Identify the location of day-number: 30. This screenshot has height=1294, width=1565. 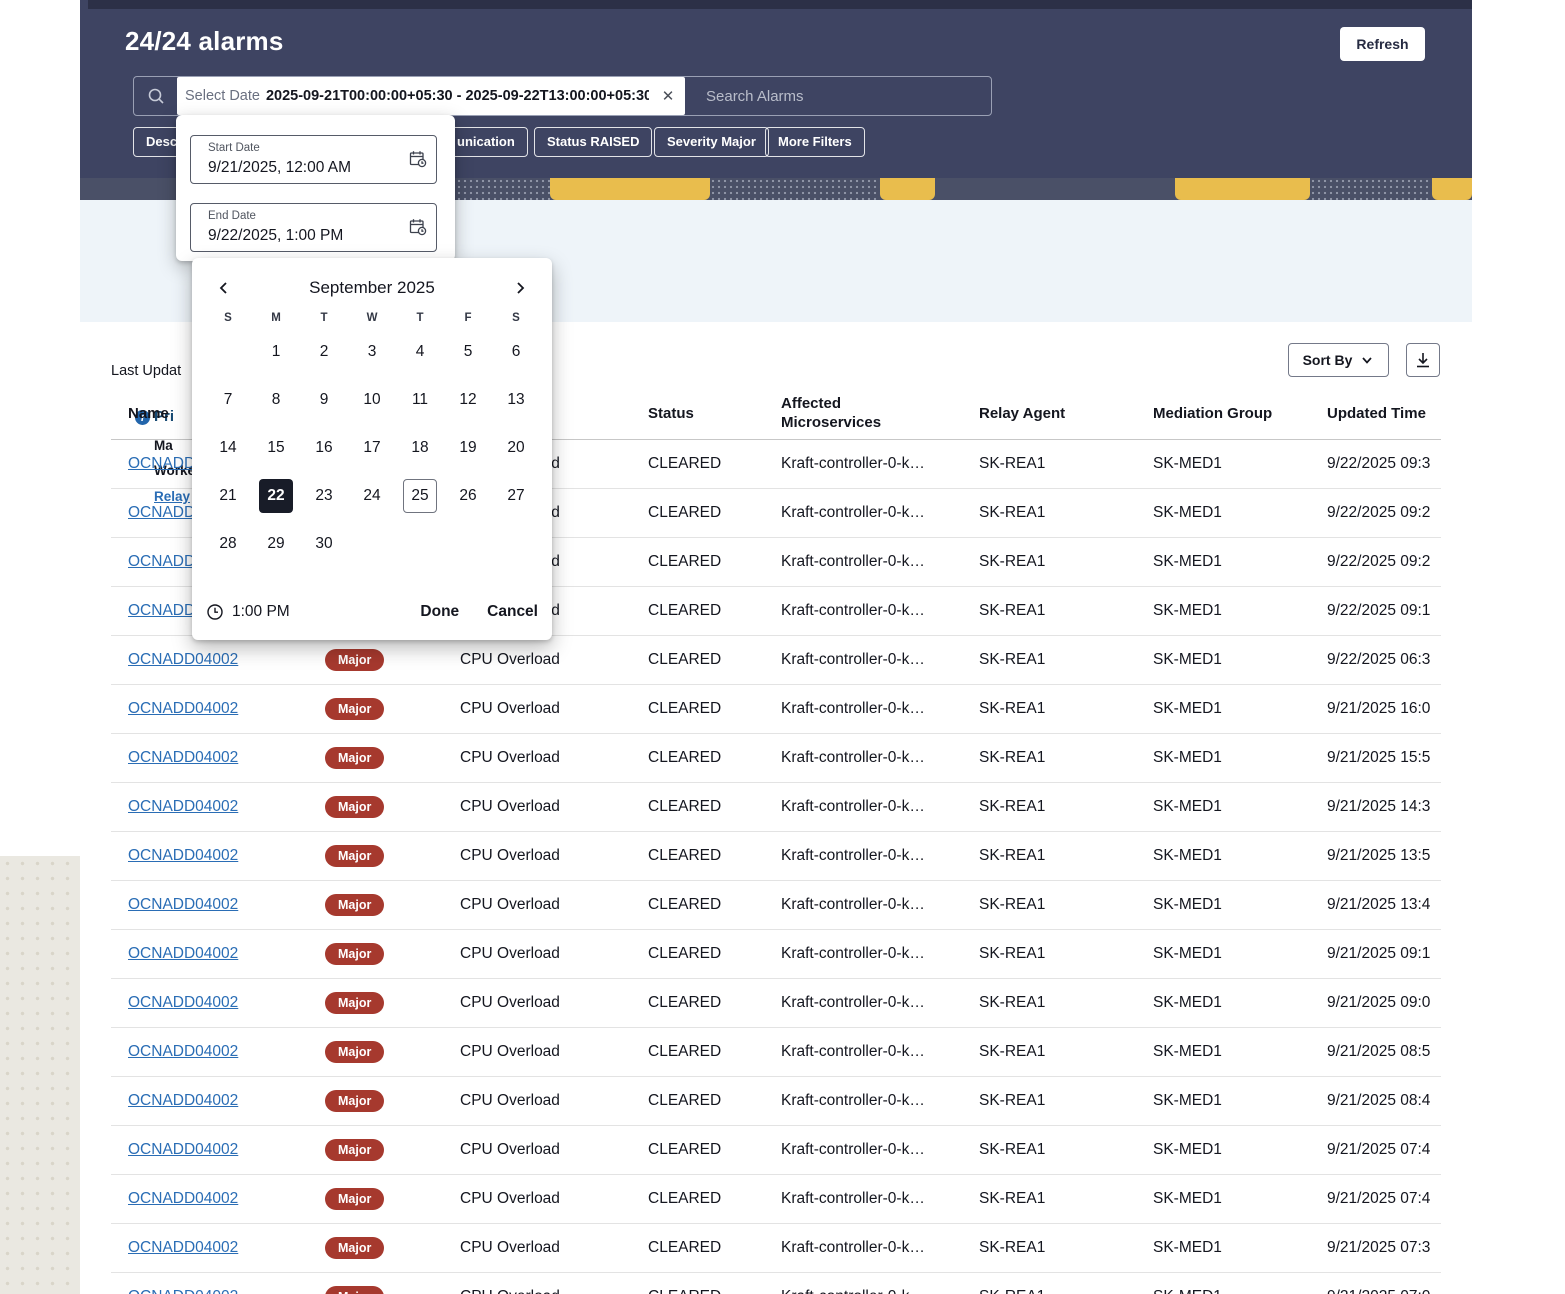
(324, 544).